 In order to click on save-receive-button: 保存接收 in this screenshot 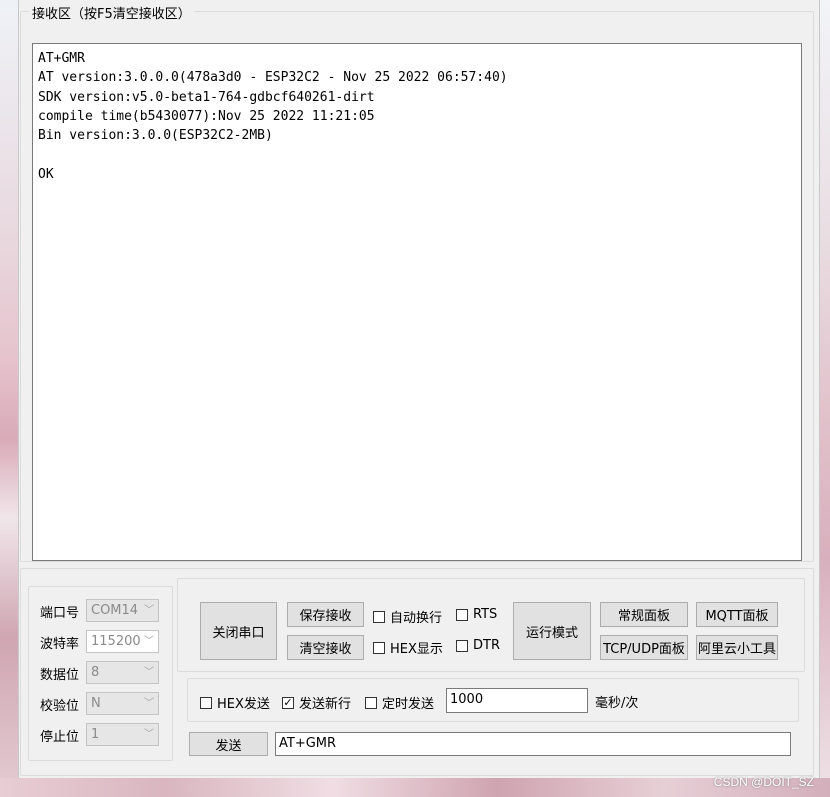, I will do `click(325, 614)`.